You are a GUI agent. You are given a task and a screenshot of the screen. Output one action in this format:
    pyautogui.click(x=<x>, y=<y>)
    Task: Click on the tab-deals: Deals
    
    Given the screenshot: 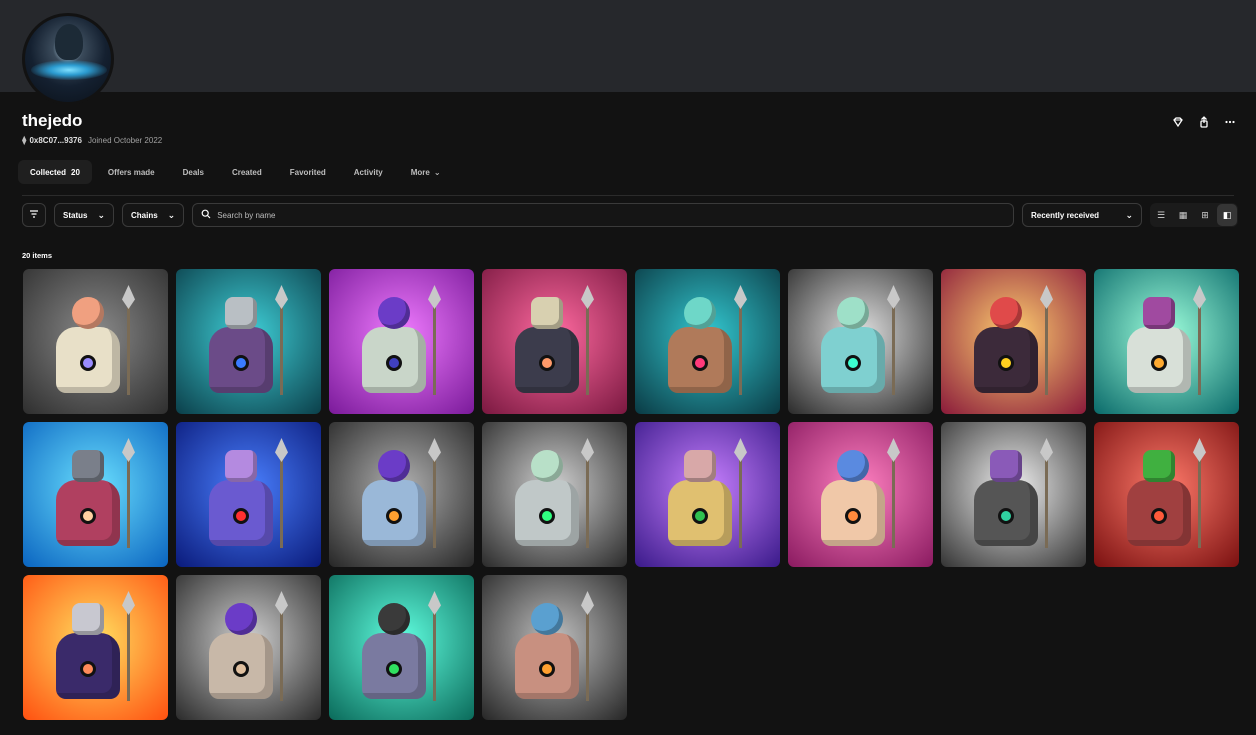 What is the action you would take?
    pyautogui.click(x=193, y=172)
    